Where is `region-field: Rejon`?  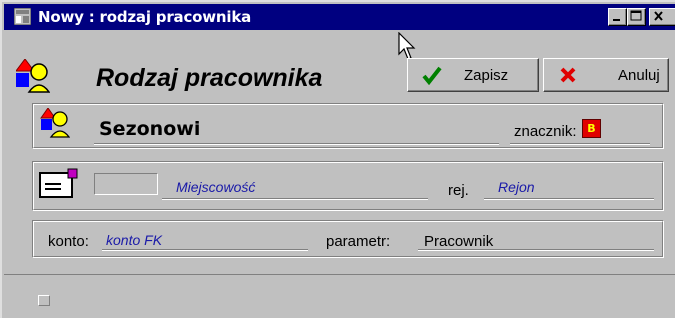 region-field: Rejon is located at coordinates (516, 187).